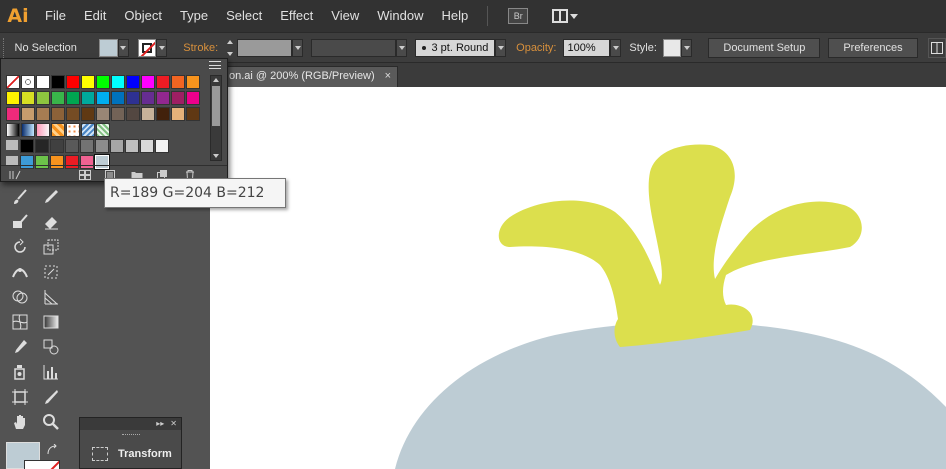  What do you see at coordinates (296, 16) in the screenshot?
I see `menu-effect: Effect` at bounding box center [296, 16].